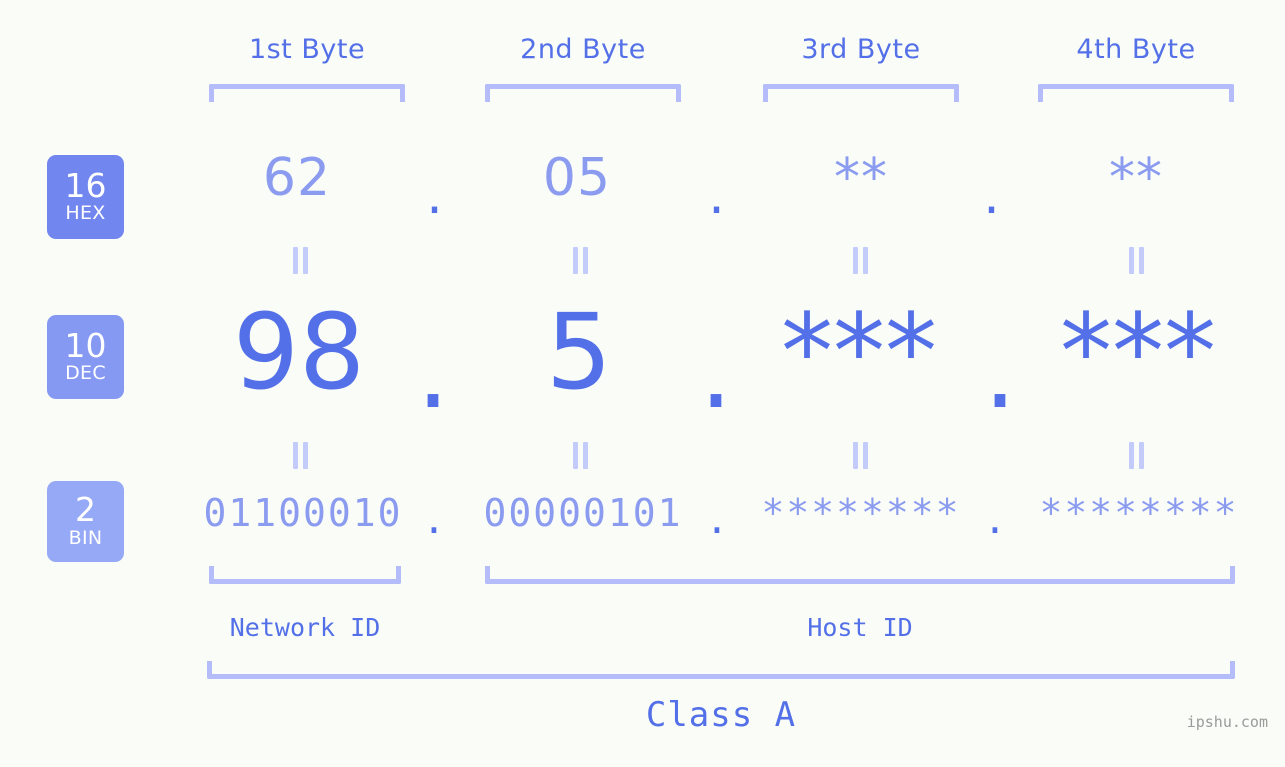  What do you see at coordinates (577, 178) in the screenshot?
I see `hex-byte-2: 05` at bounding box center [577, 178].